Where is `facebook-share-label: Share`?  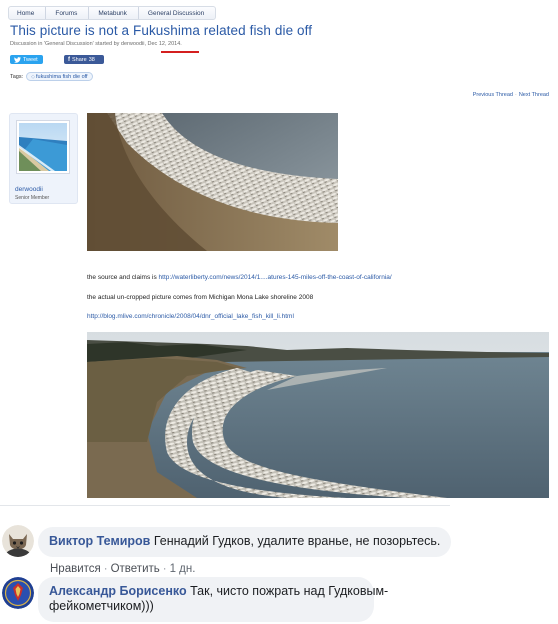 facebook-share-label: Share is located at coordinates (79, 59).